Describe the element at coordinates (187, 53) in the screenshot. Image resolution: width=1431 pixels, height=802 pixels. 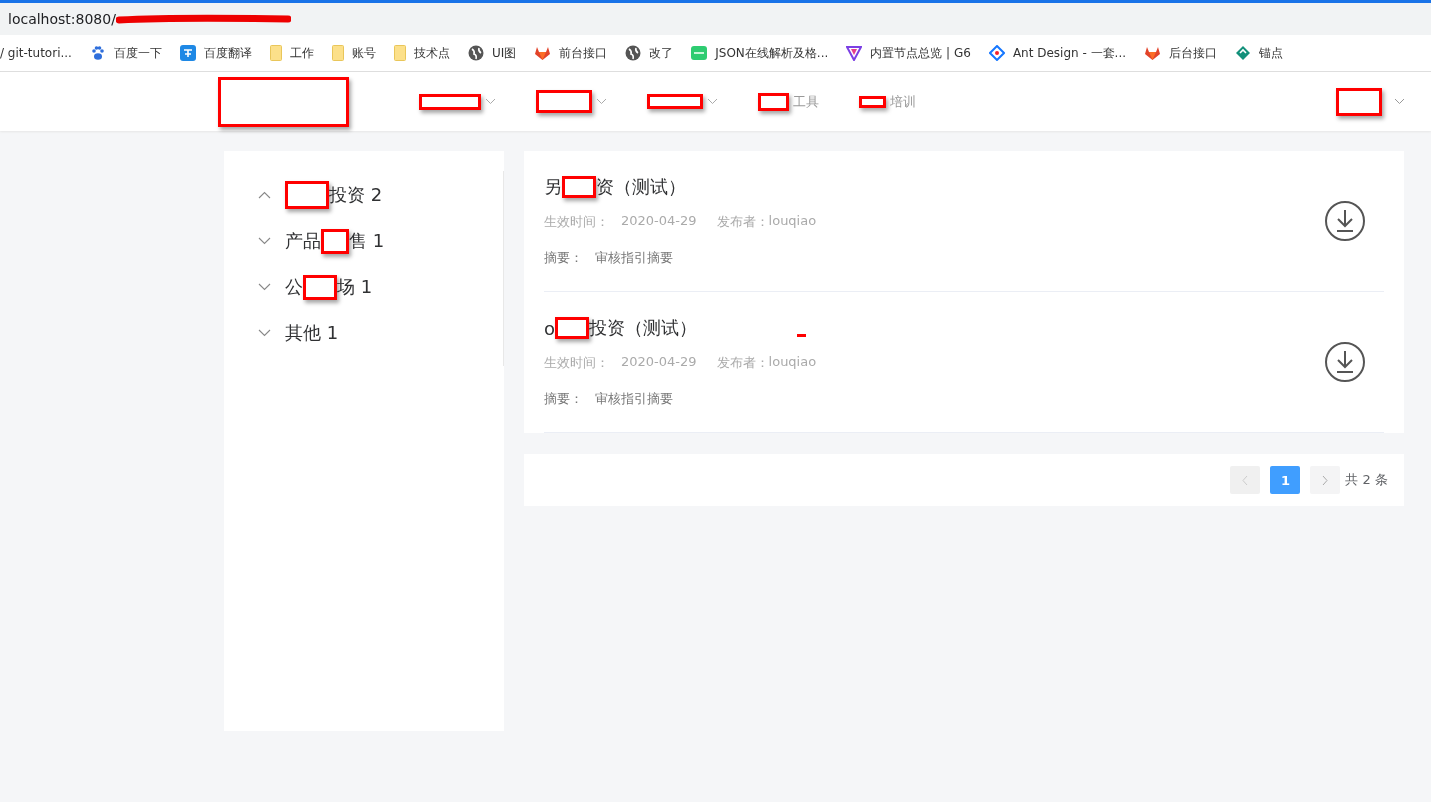
I see `translate-icon` at that location.